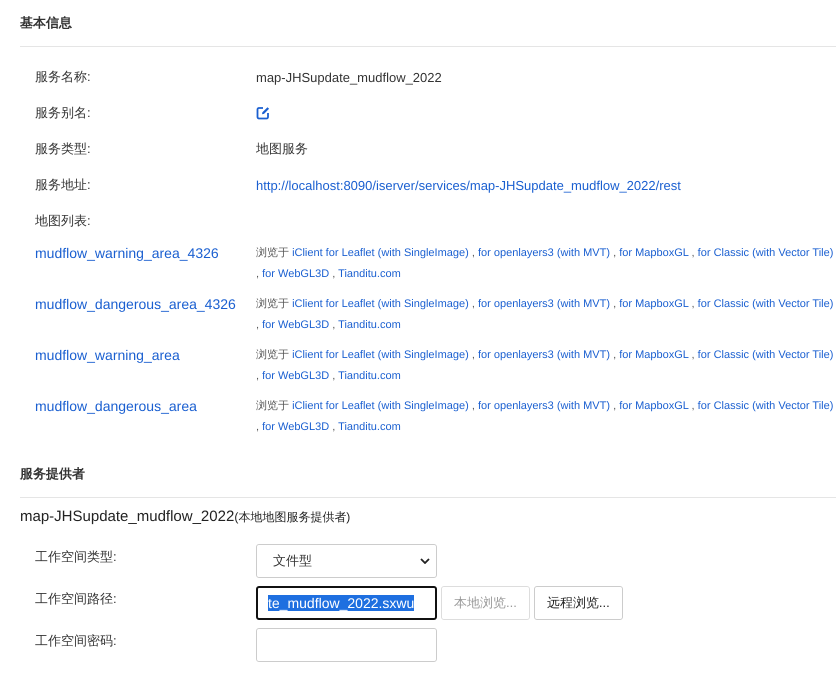 The height and width of the screenshot is (678, 836). What do you see at coordinates (76, 641) in the screenshot?
I see `field-label: 工作空间密码:` at bounding box center [76, 641].